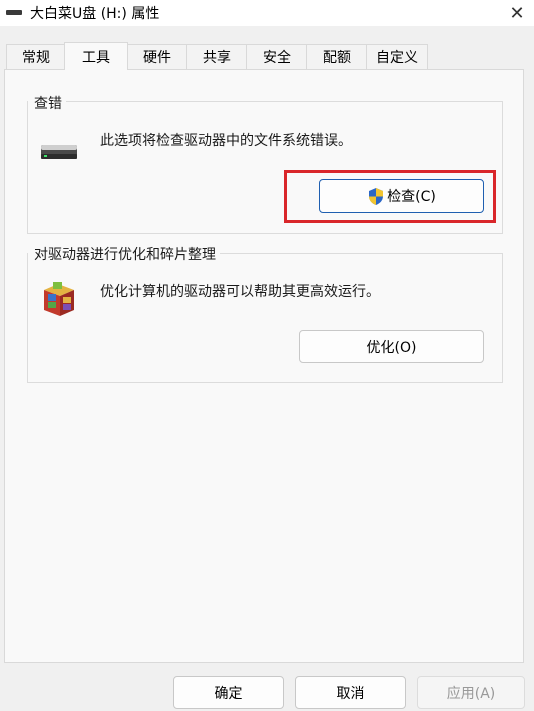 The image size is (534, 711). I want to click on close-icon: ✕, so click(517, 13).